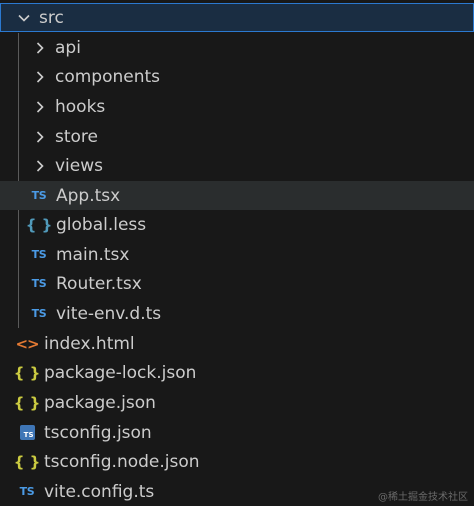  Describe the element at coordinates (237, 165) in the screenshot. I see `folder-views: views` at that location.